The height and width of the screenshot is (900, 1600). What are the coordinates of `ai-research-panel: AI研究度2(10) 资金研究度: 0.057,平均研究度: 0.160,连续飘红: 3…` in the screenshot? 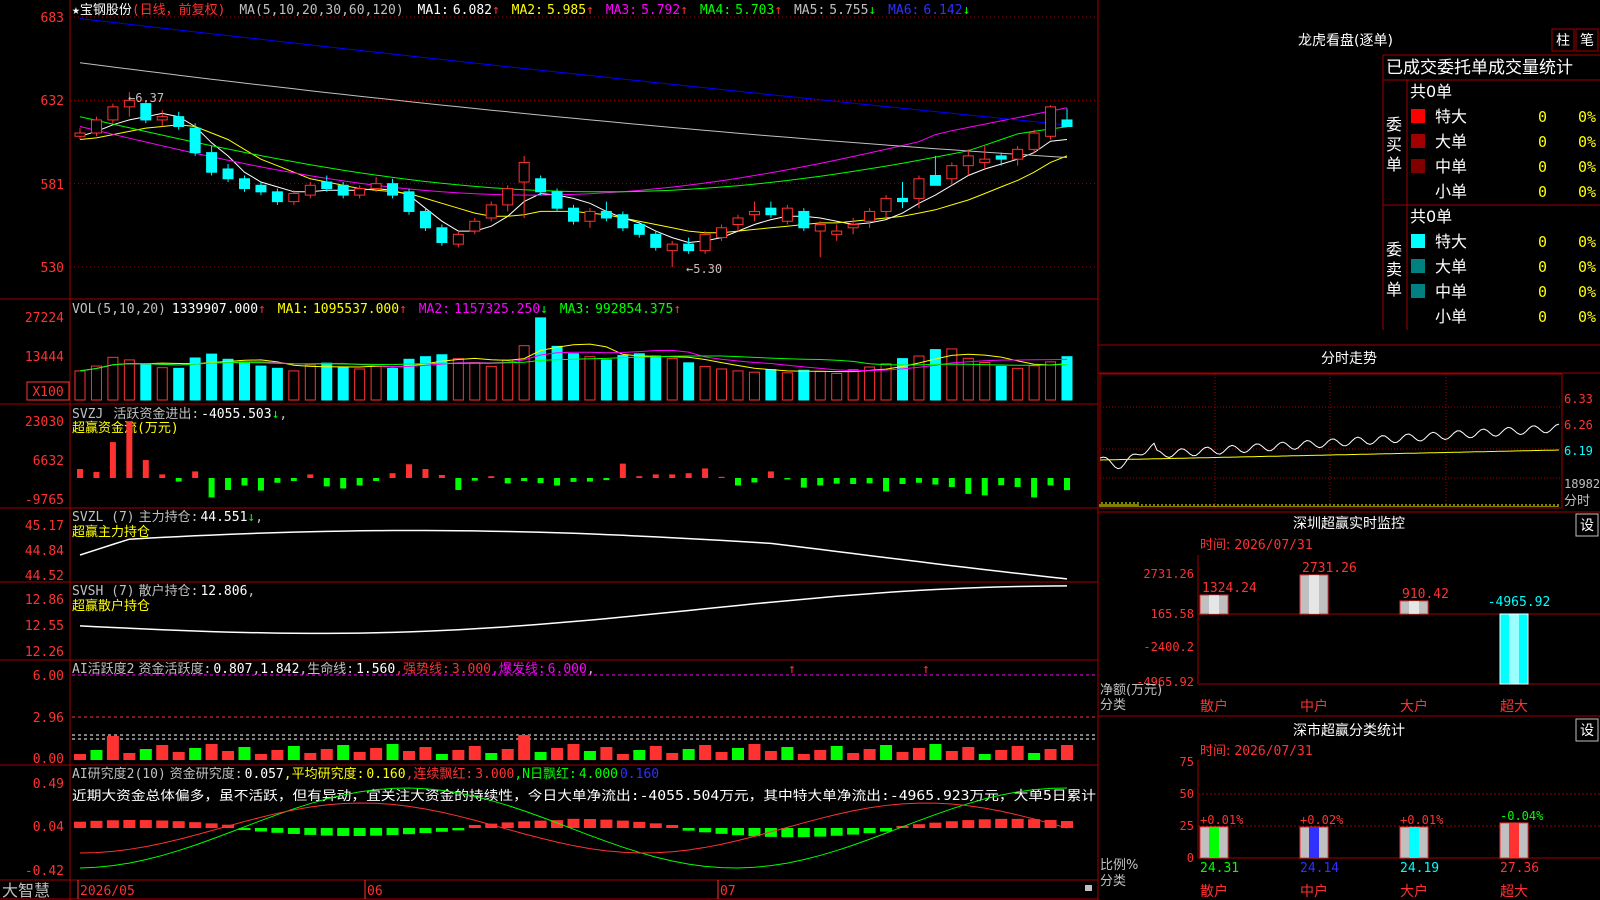 It's located at (560, 822).